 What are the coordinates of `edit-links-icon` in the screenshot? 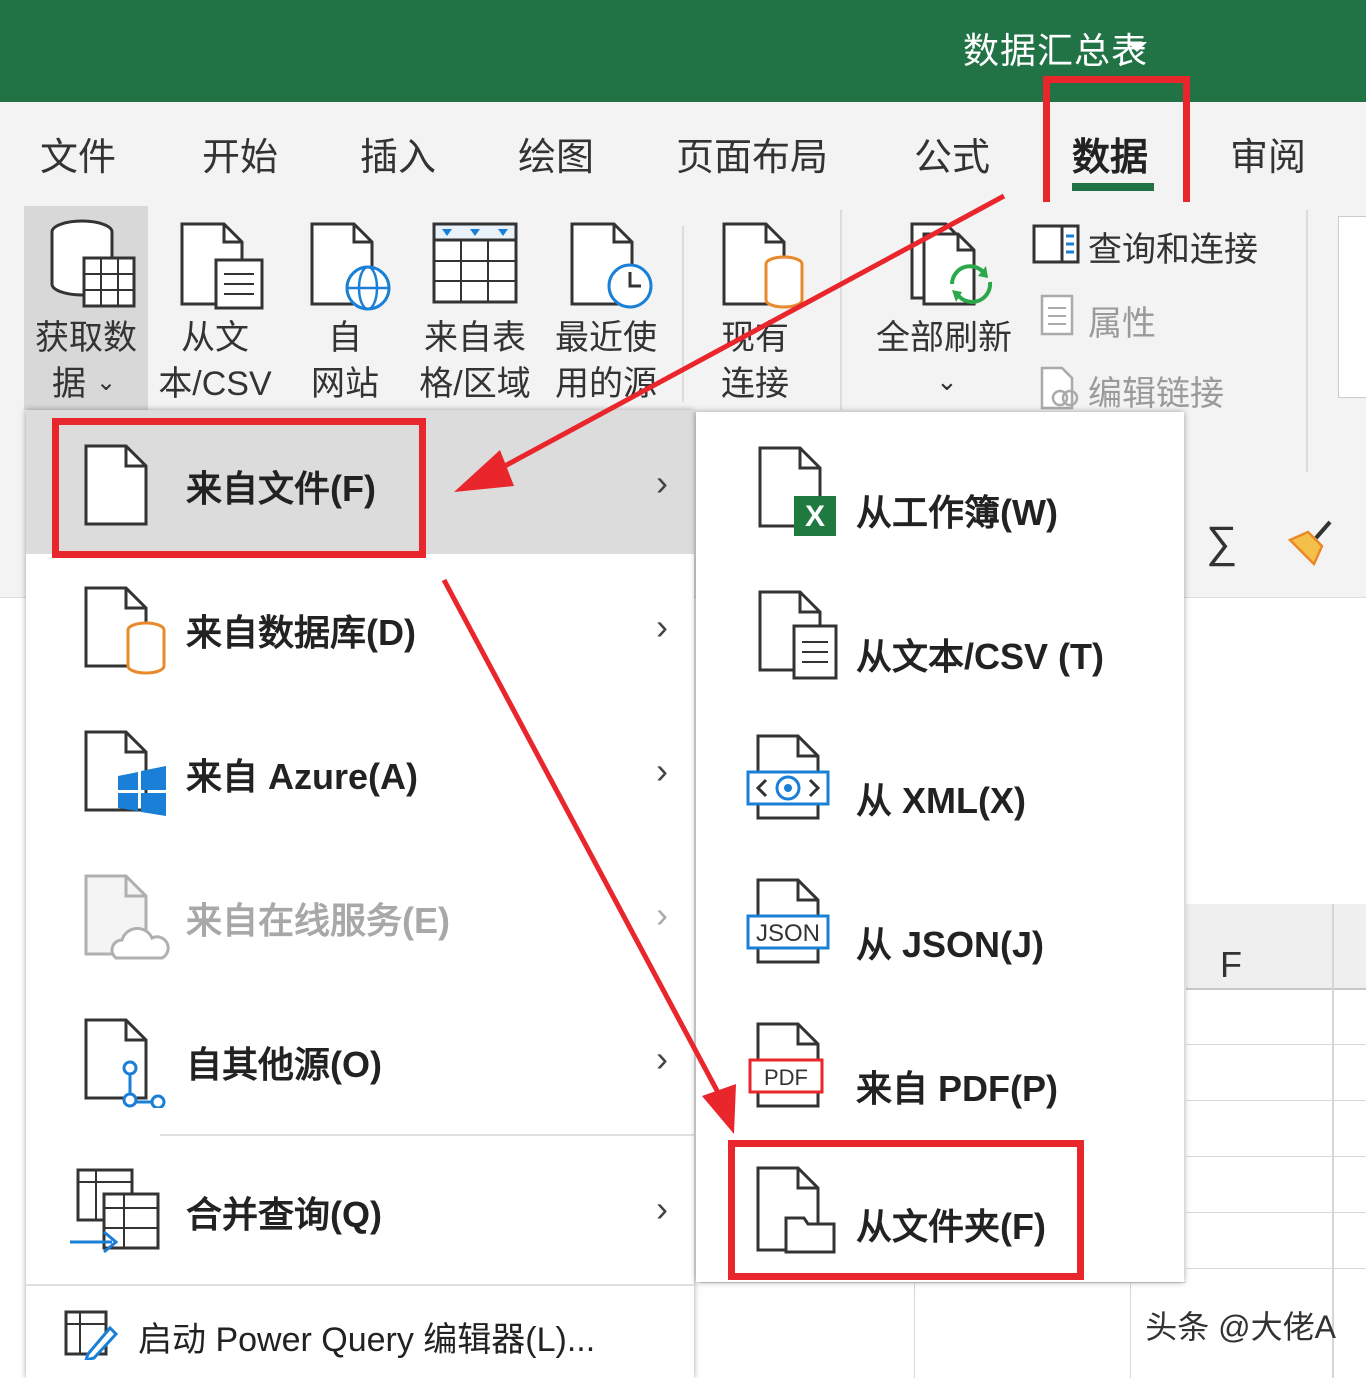 It's located at (1059, 388).